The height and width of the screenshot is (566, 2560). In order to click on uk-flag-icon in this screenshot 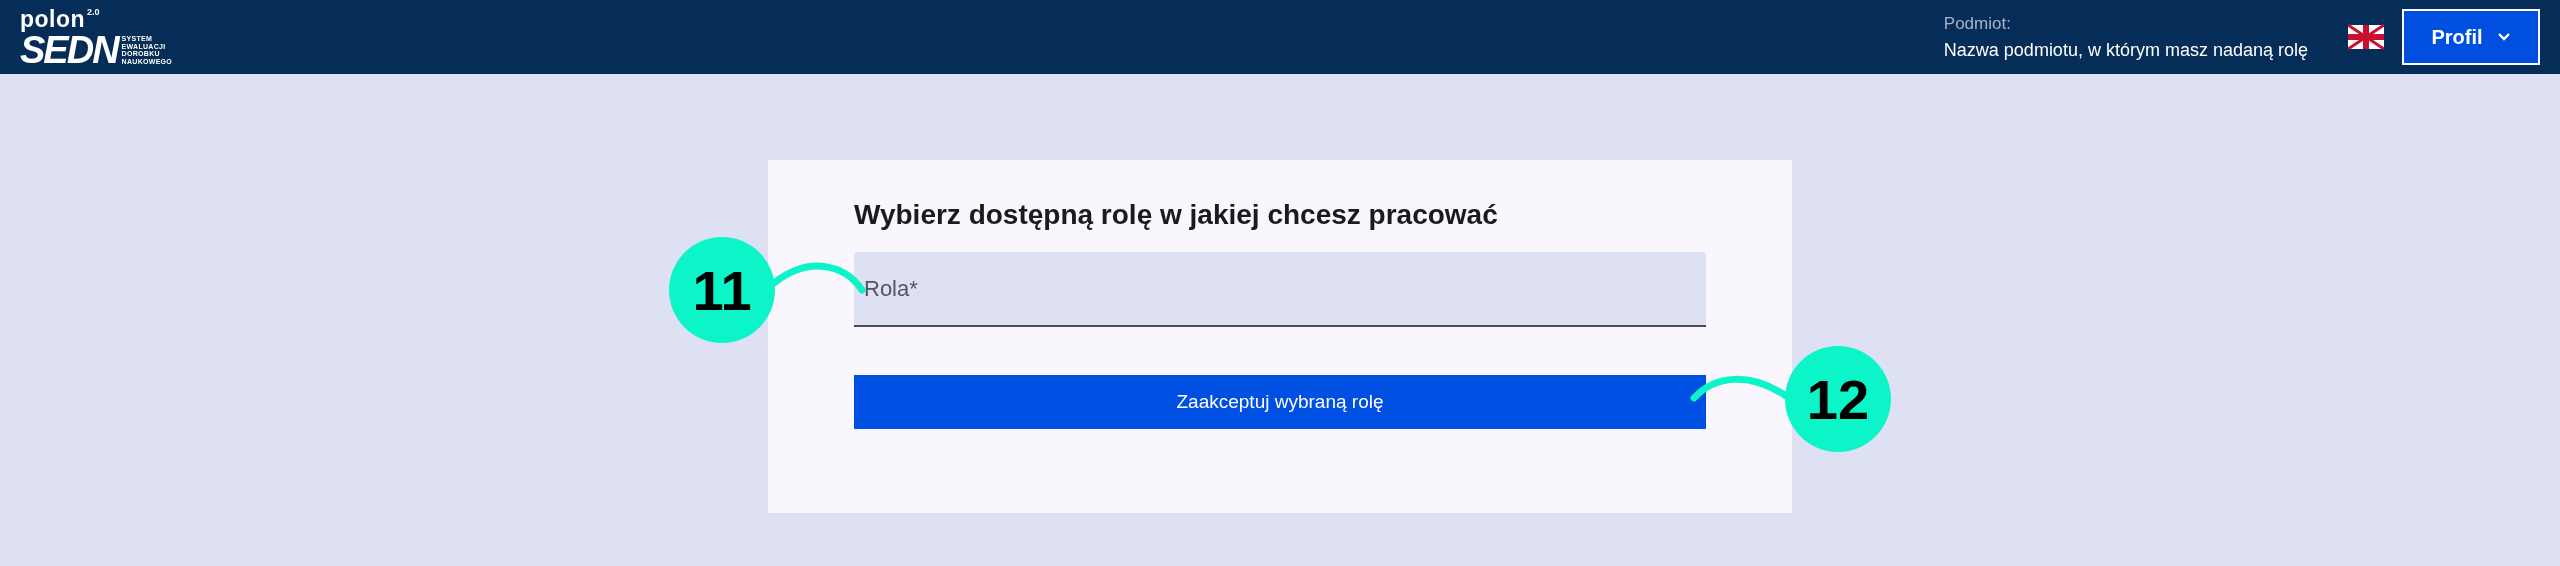, I will do `click(2366, 37)`.